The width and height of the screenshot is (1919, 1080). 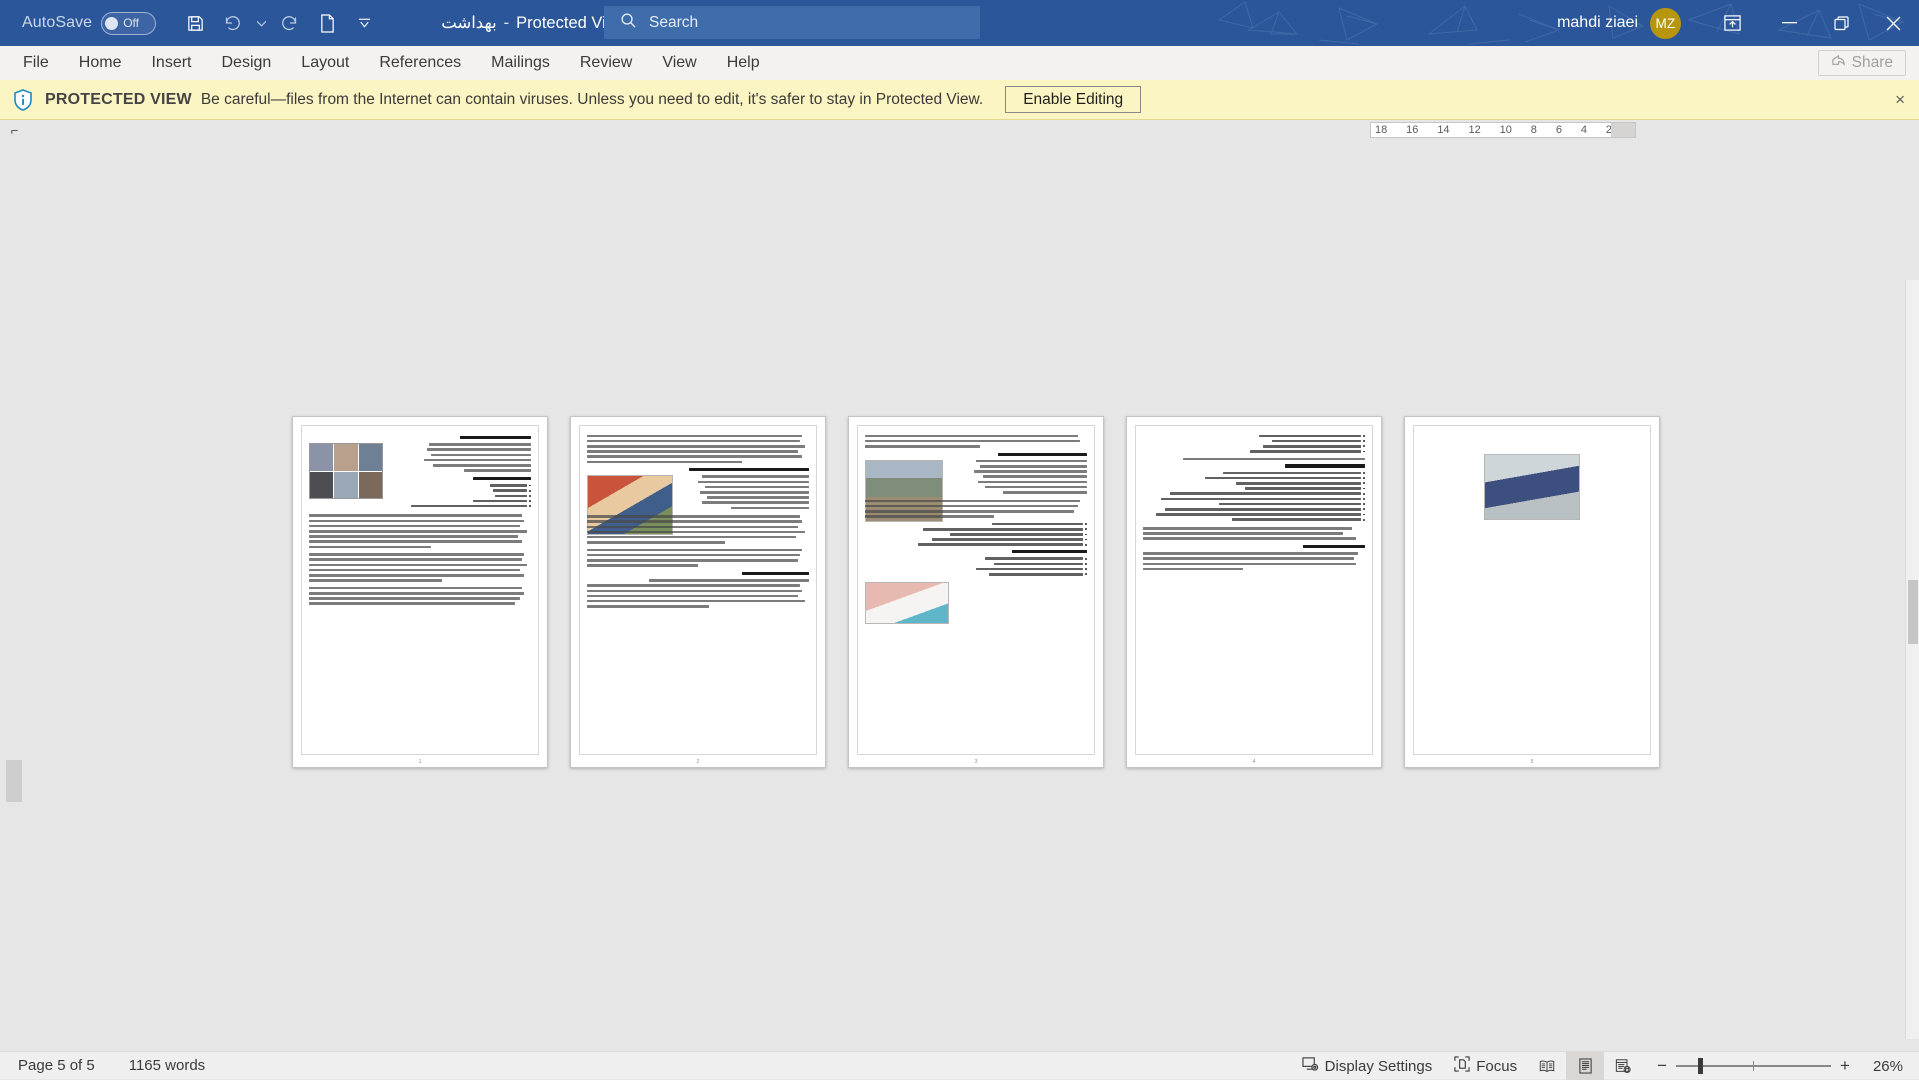 What do you see at coordinates (1892, 1066) in the screenshot?
I see `zoom-level: 26%` at bounding box center [1892, 1066].